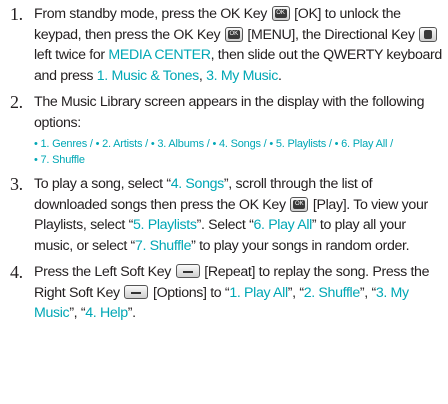  I want to click on text: [MENU], the Directional Key, so click(331, 34).